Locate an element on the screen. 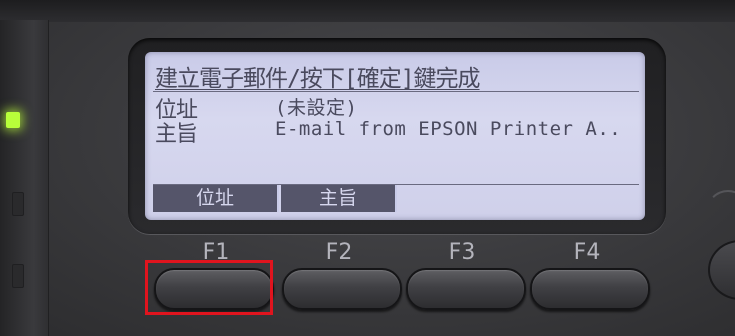 This screenshot has width=735, height=336. softkey-address: 位址 is located at coordinates (216, 198).